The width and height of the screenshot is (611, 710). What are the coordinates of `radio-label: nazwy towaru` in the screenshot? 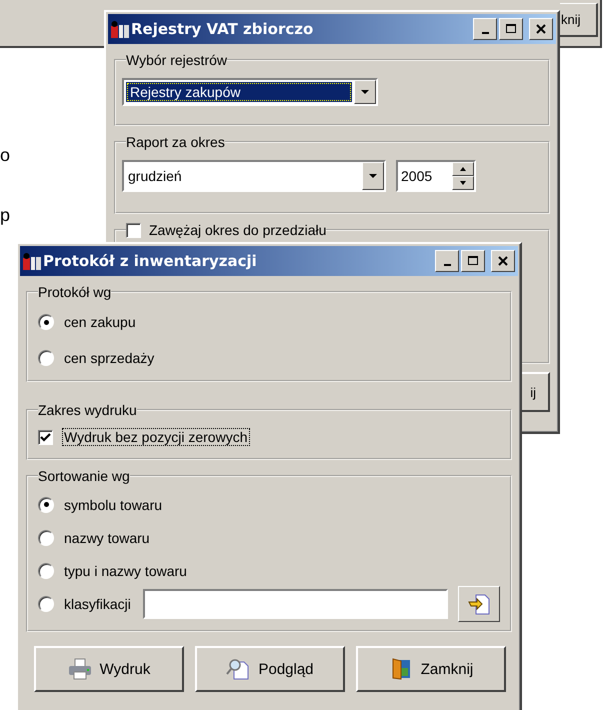 It's located at (107, 538).